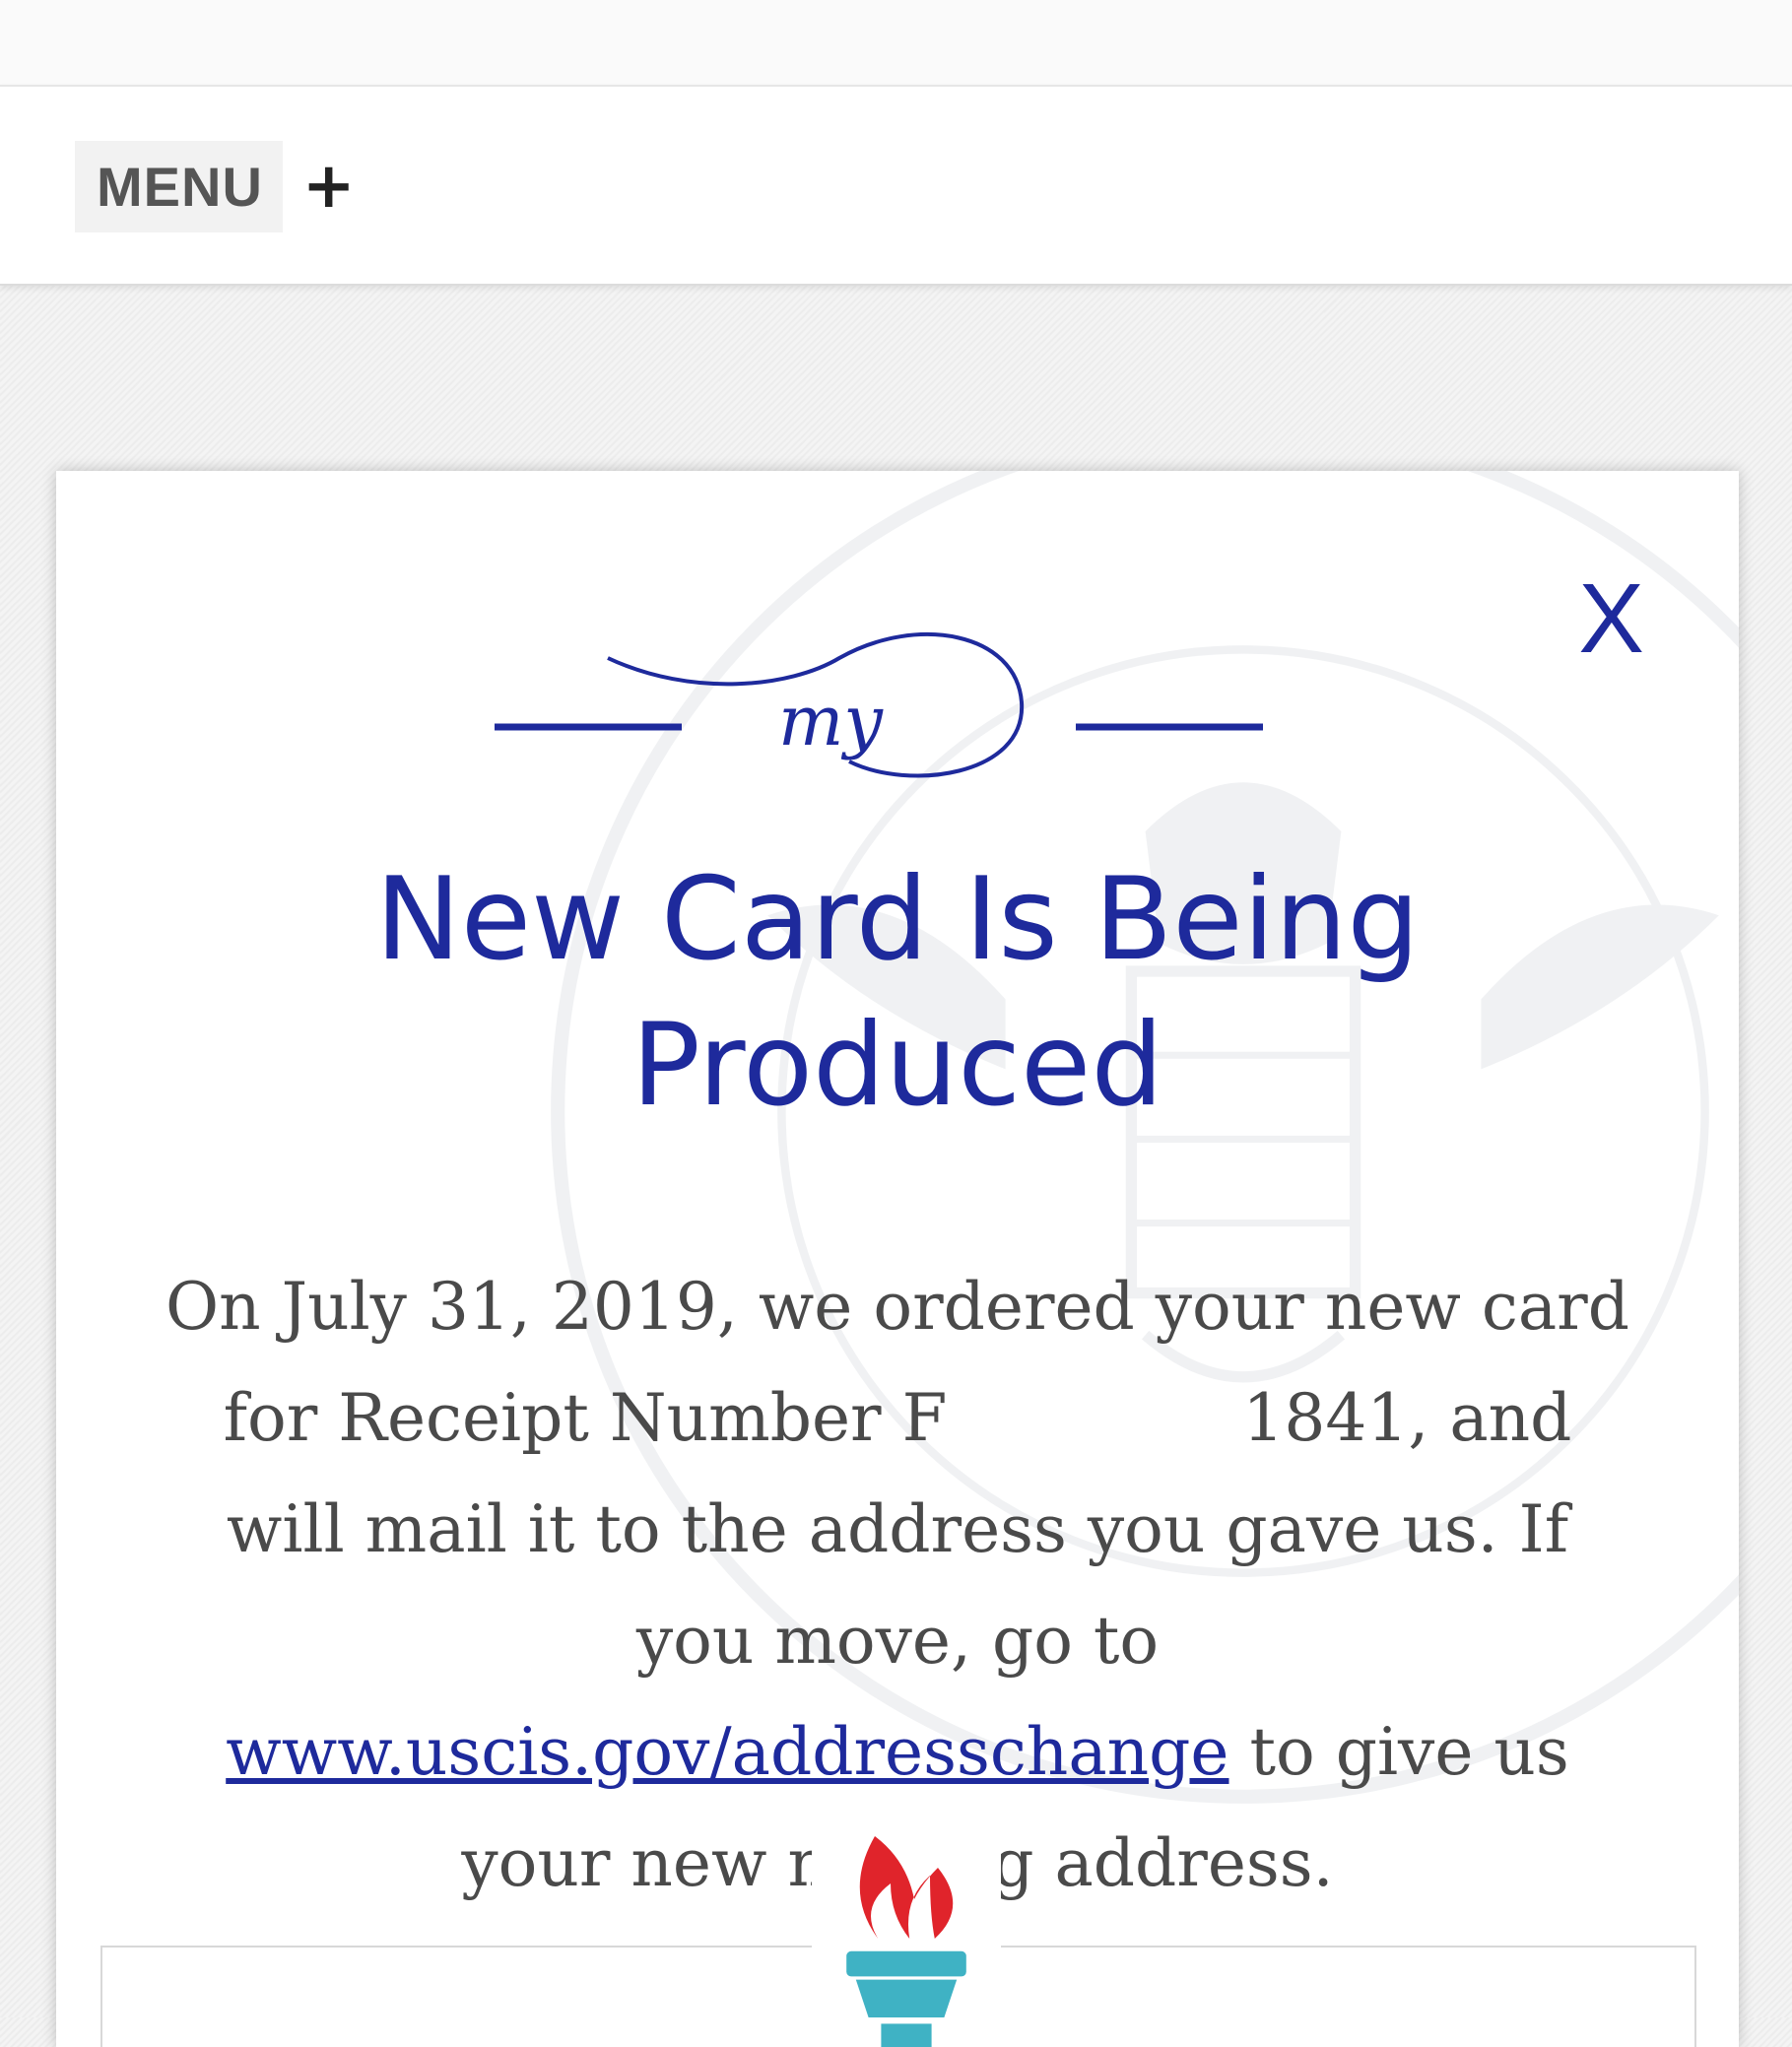 The image size is (1792, 2047). Describe the element at coordinates (896, 185) in the screenshot. I see `top-navigation-bar: MENU +` at that location.